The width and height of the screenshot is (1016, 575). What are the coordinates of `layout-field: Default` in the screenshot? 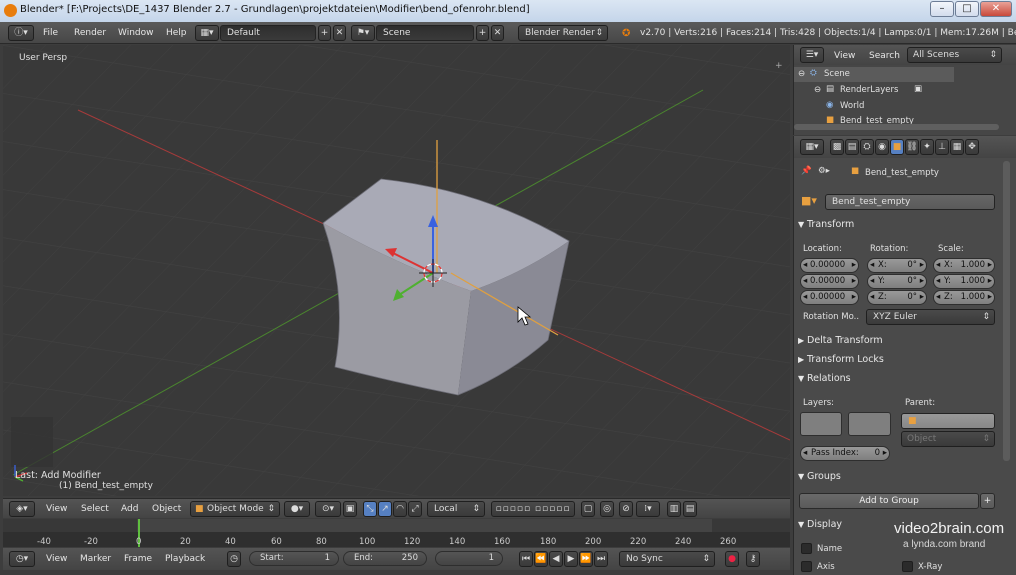 It's located at (268, 33).